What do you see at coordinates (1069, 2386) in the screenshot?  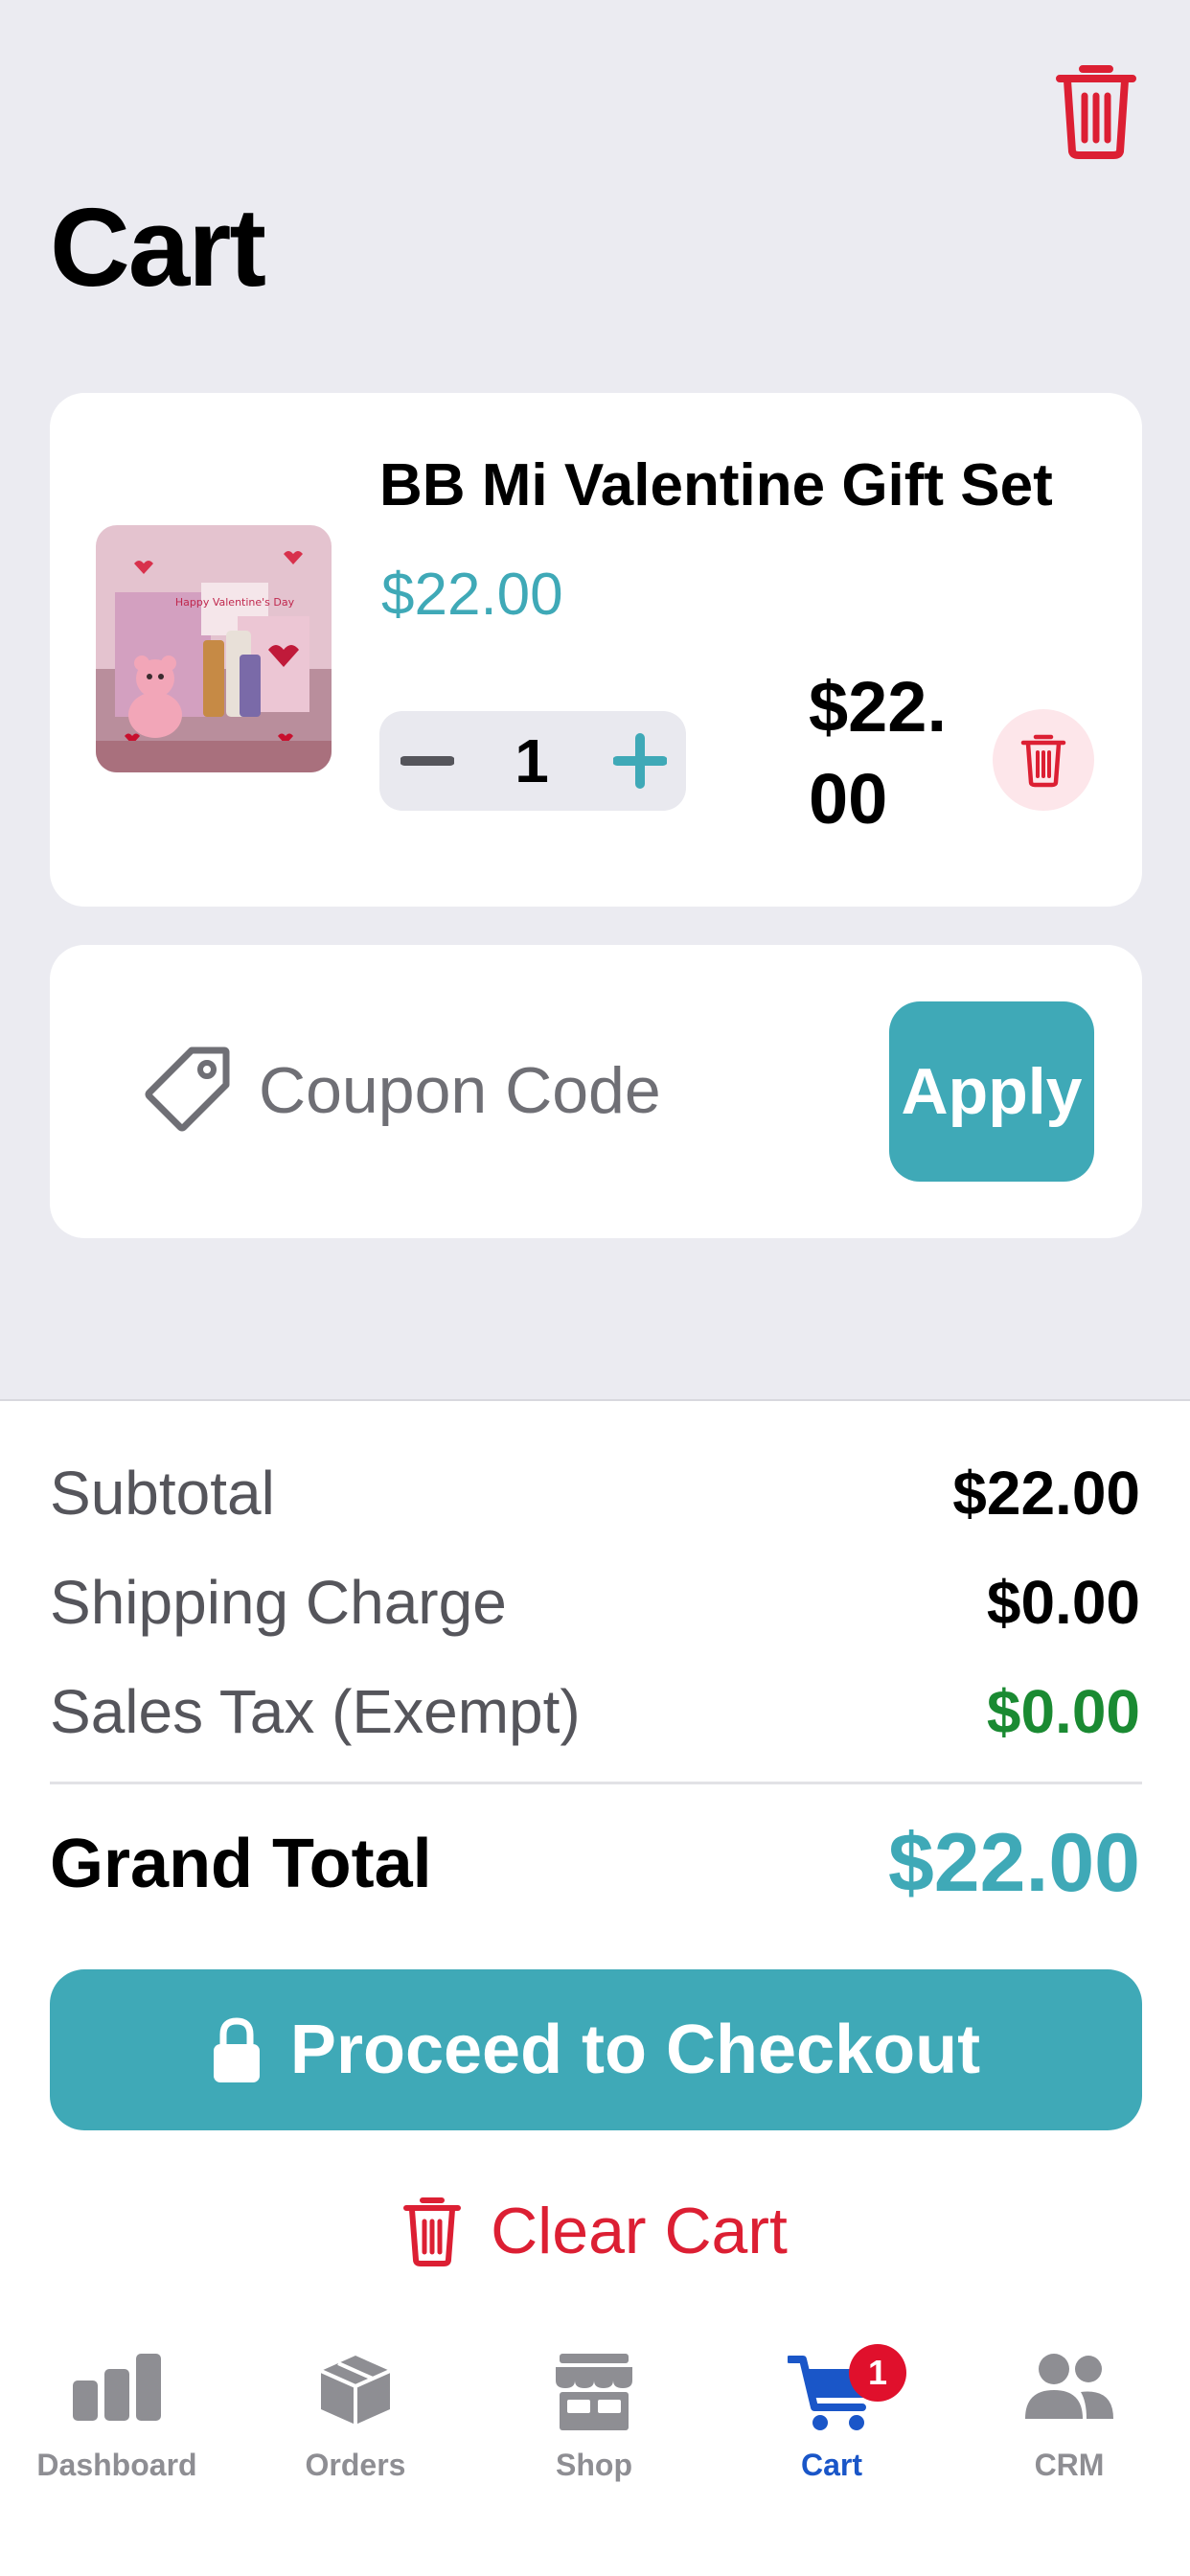 I see `people-icon` at bounding box center [1069, 2386].